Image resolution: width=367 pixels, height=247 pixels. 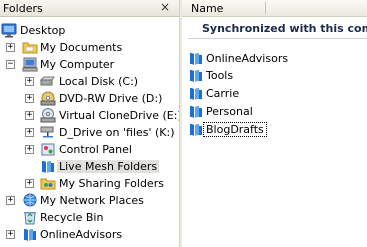 I want to click on tree-item-my-computer: − My Computer, so click(x=89, y=64).